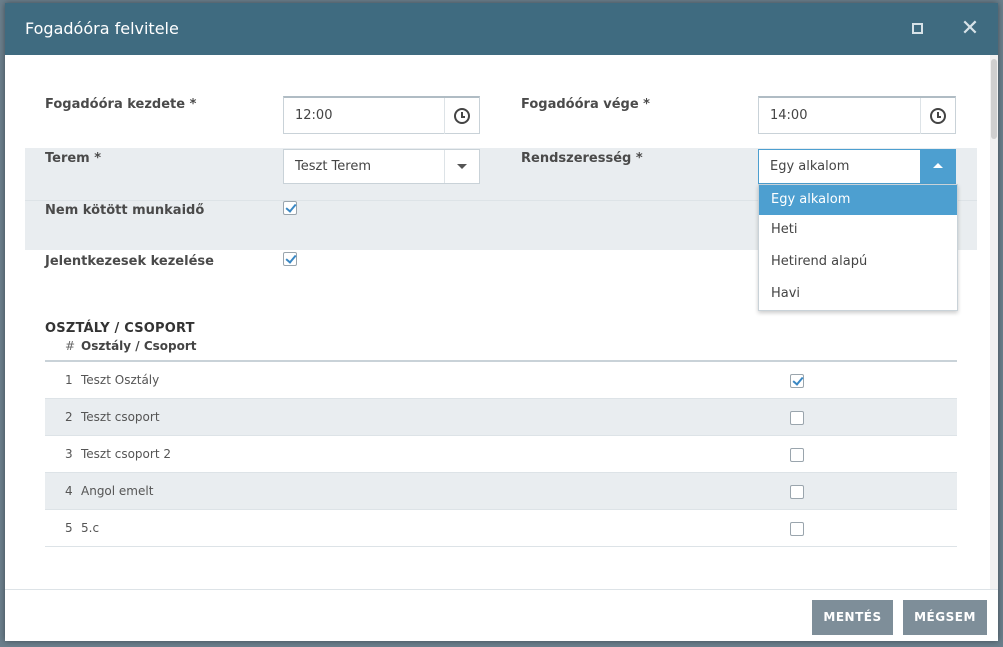  I want to click on recurrence-dropdown-toggle, so click(937, 166).